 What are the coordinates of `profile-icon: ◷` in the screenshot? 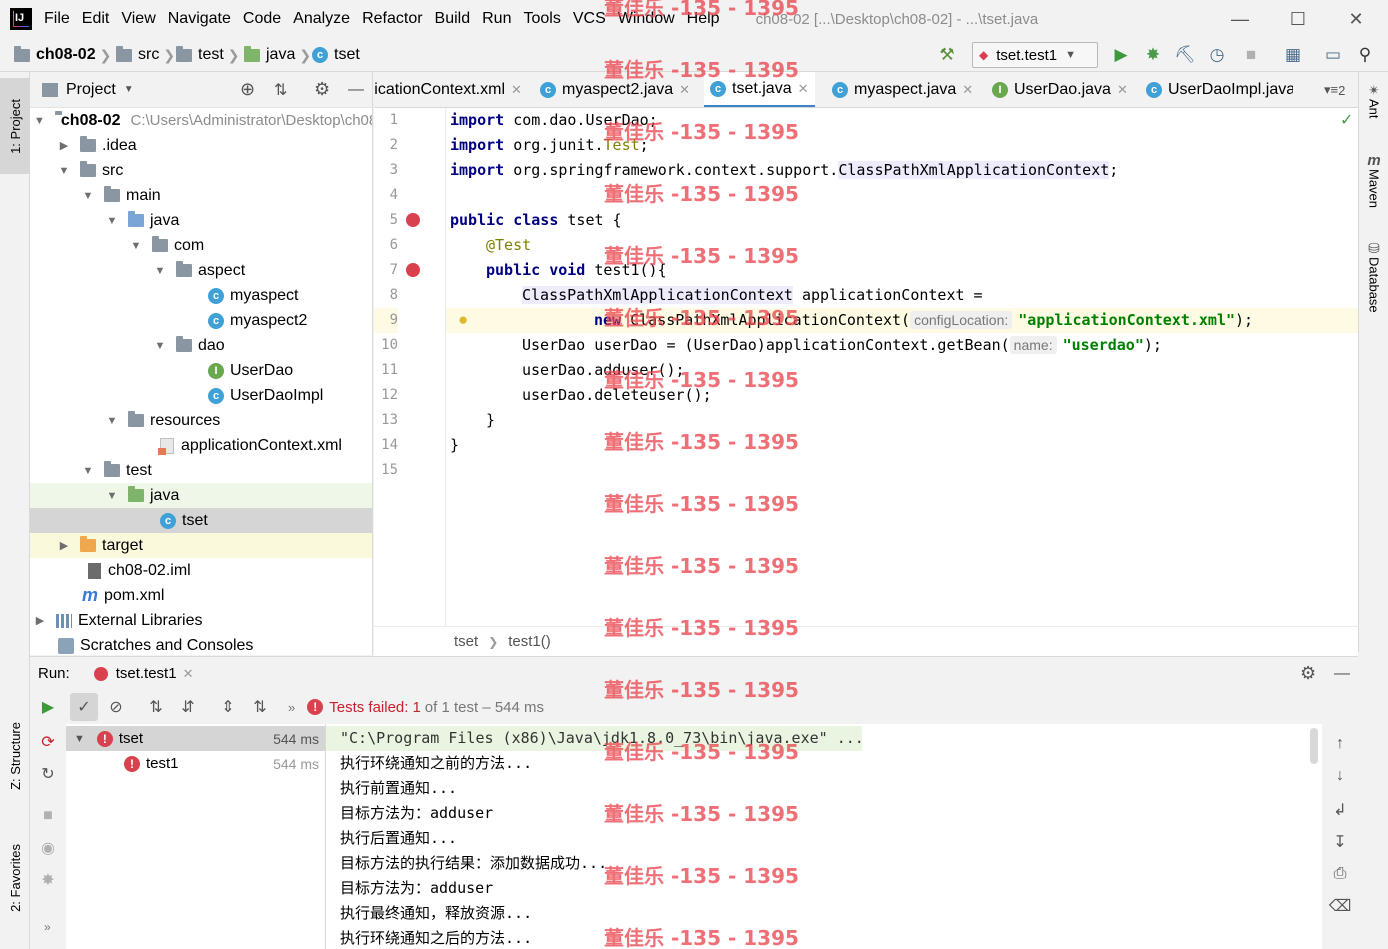 It's located at (1217, 55).